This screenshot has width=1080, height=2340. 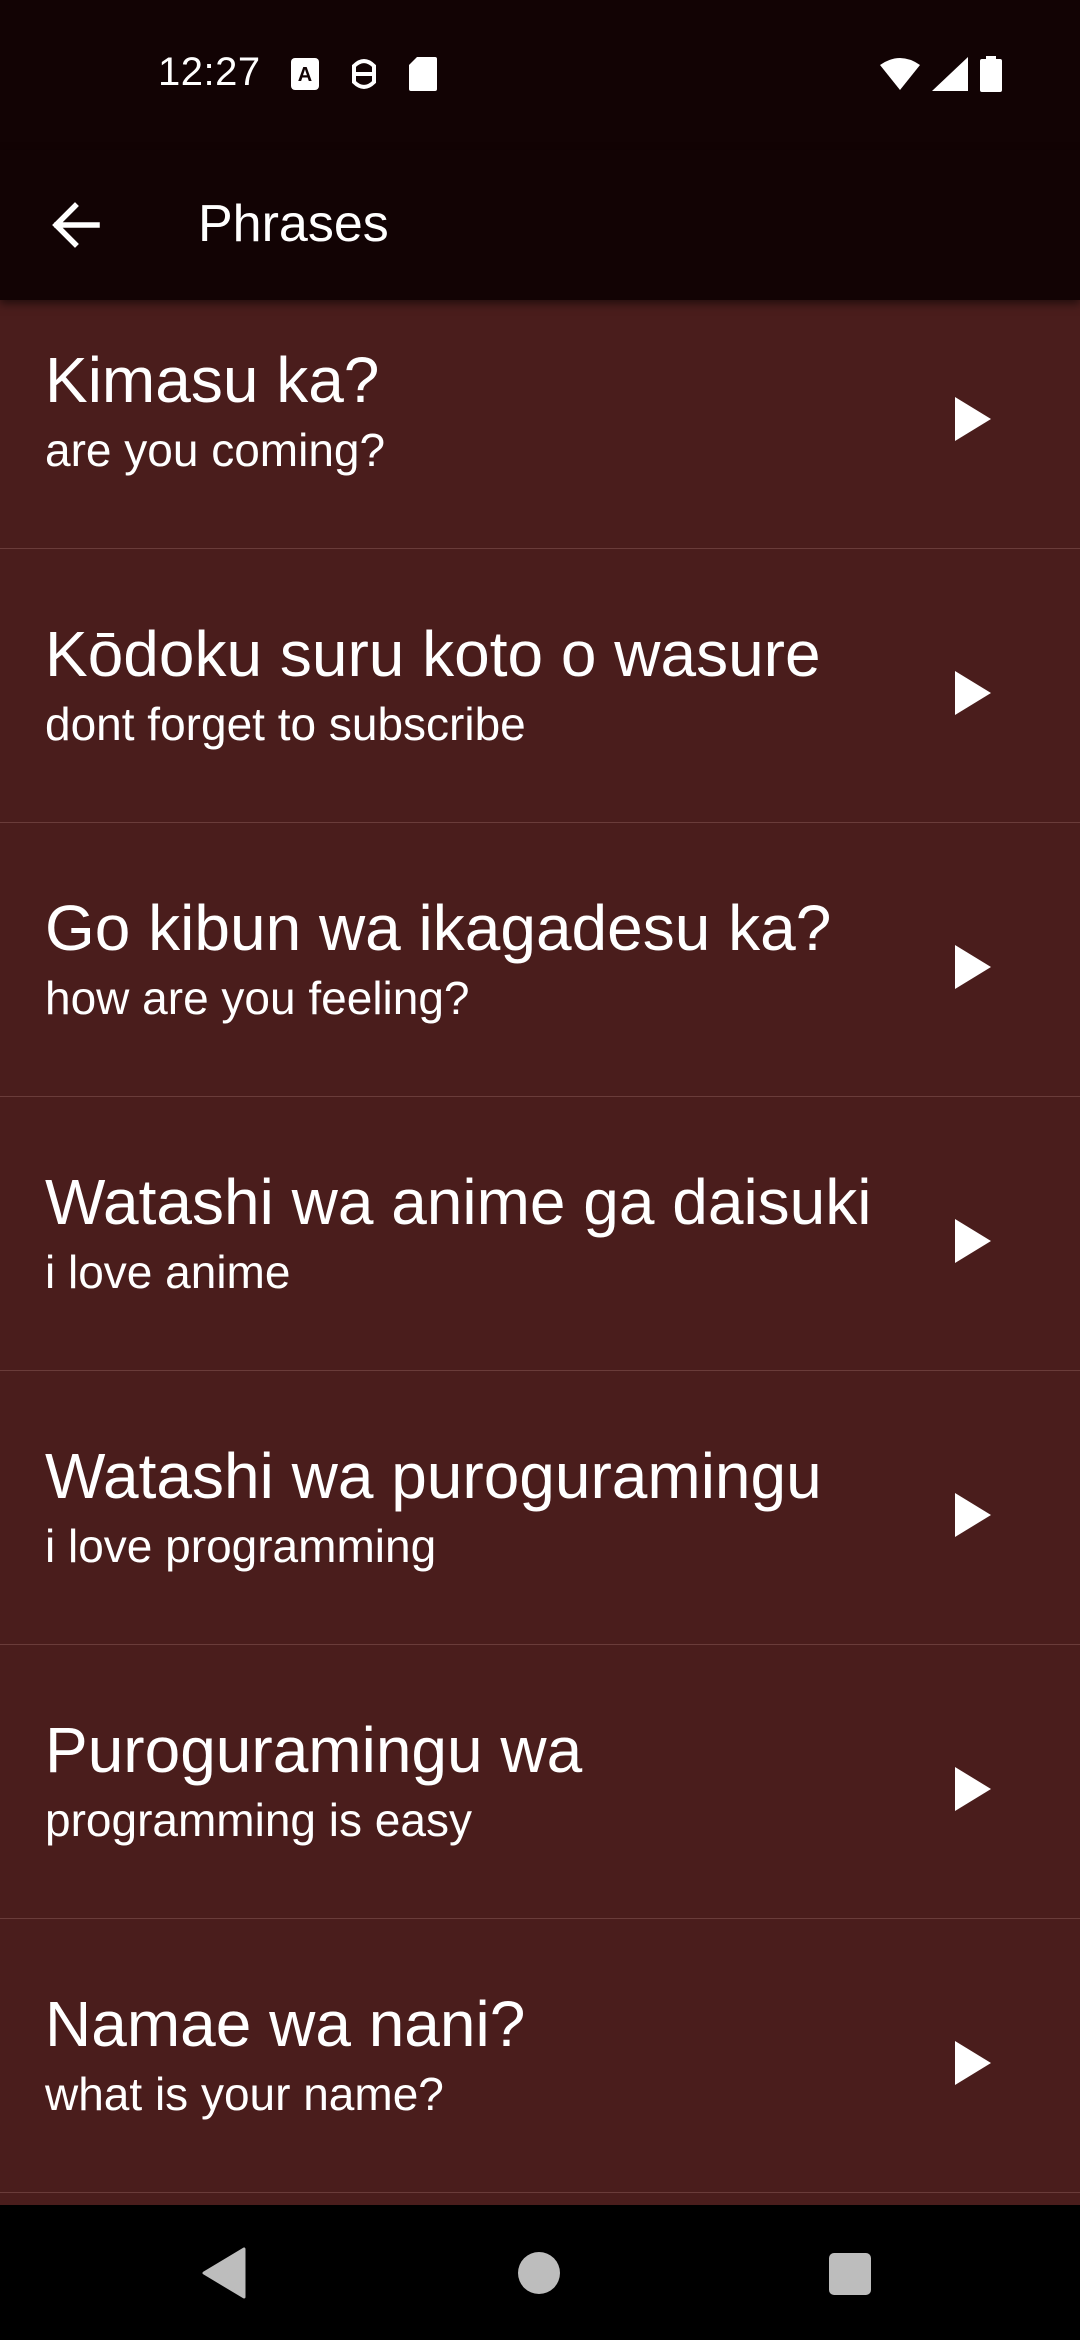 I want to click on nav-back-icon, so click(x=224, y=2273).